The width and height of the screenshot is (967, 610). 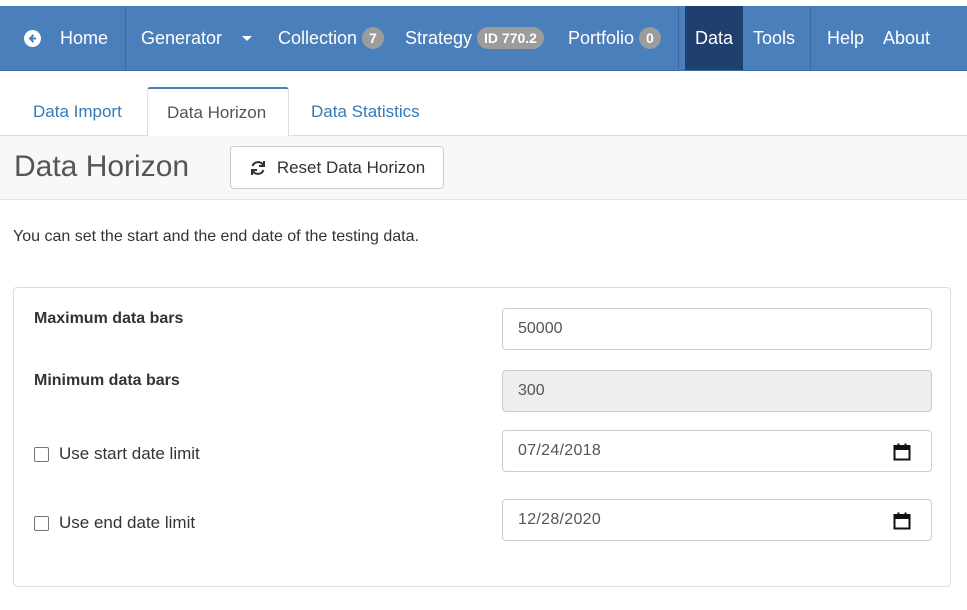 I want to click on tab-label: Data Horizon, so click(x=217, y=112).